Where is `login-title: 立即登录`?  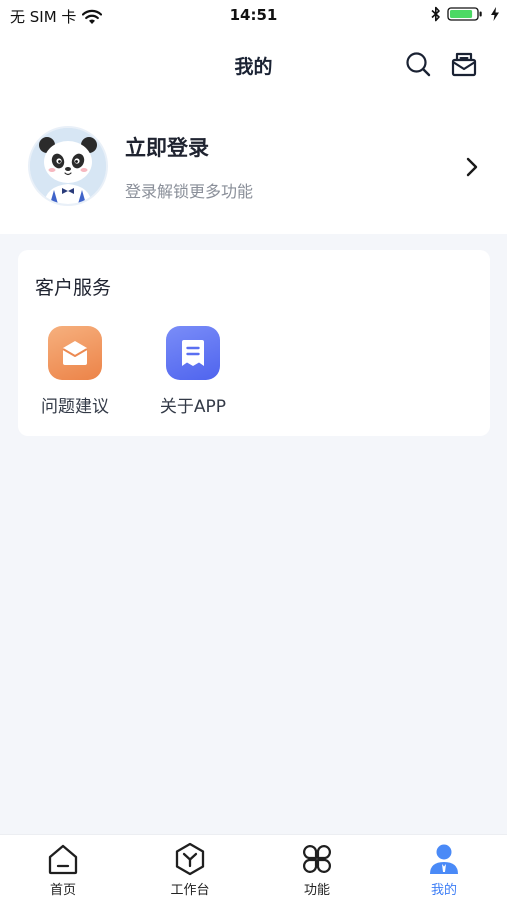
login-title: 立即登录 is located at coordinates (167, 147).